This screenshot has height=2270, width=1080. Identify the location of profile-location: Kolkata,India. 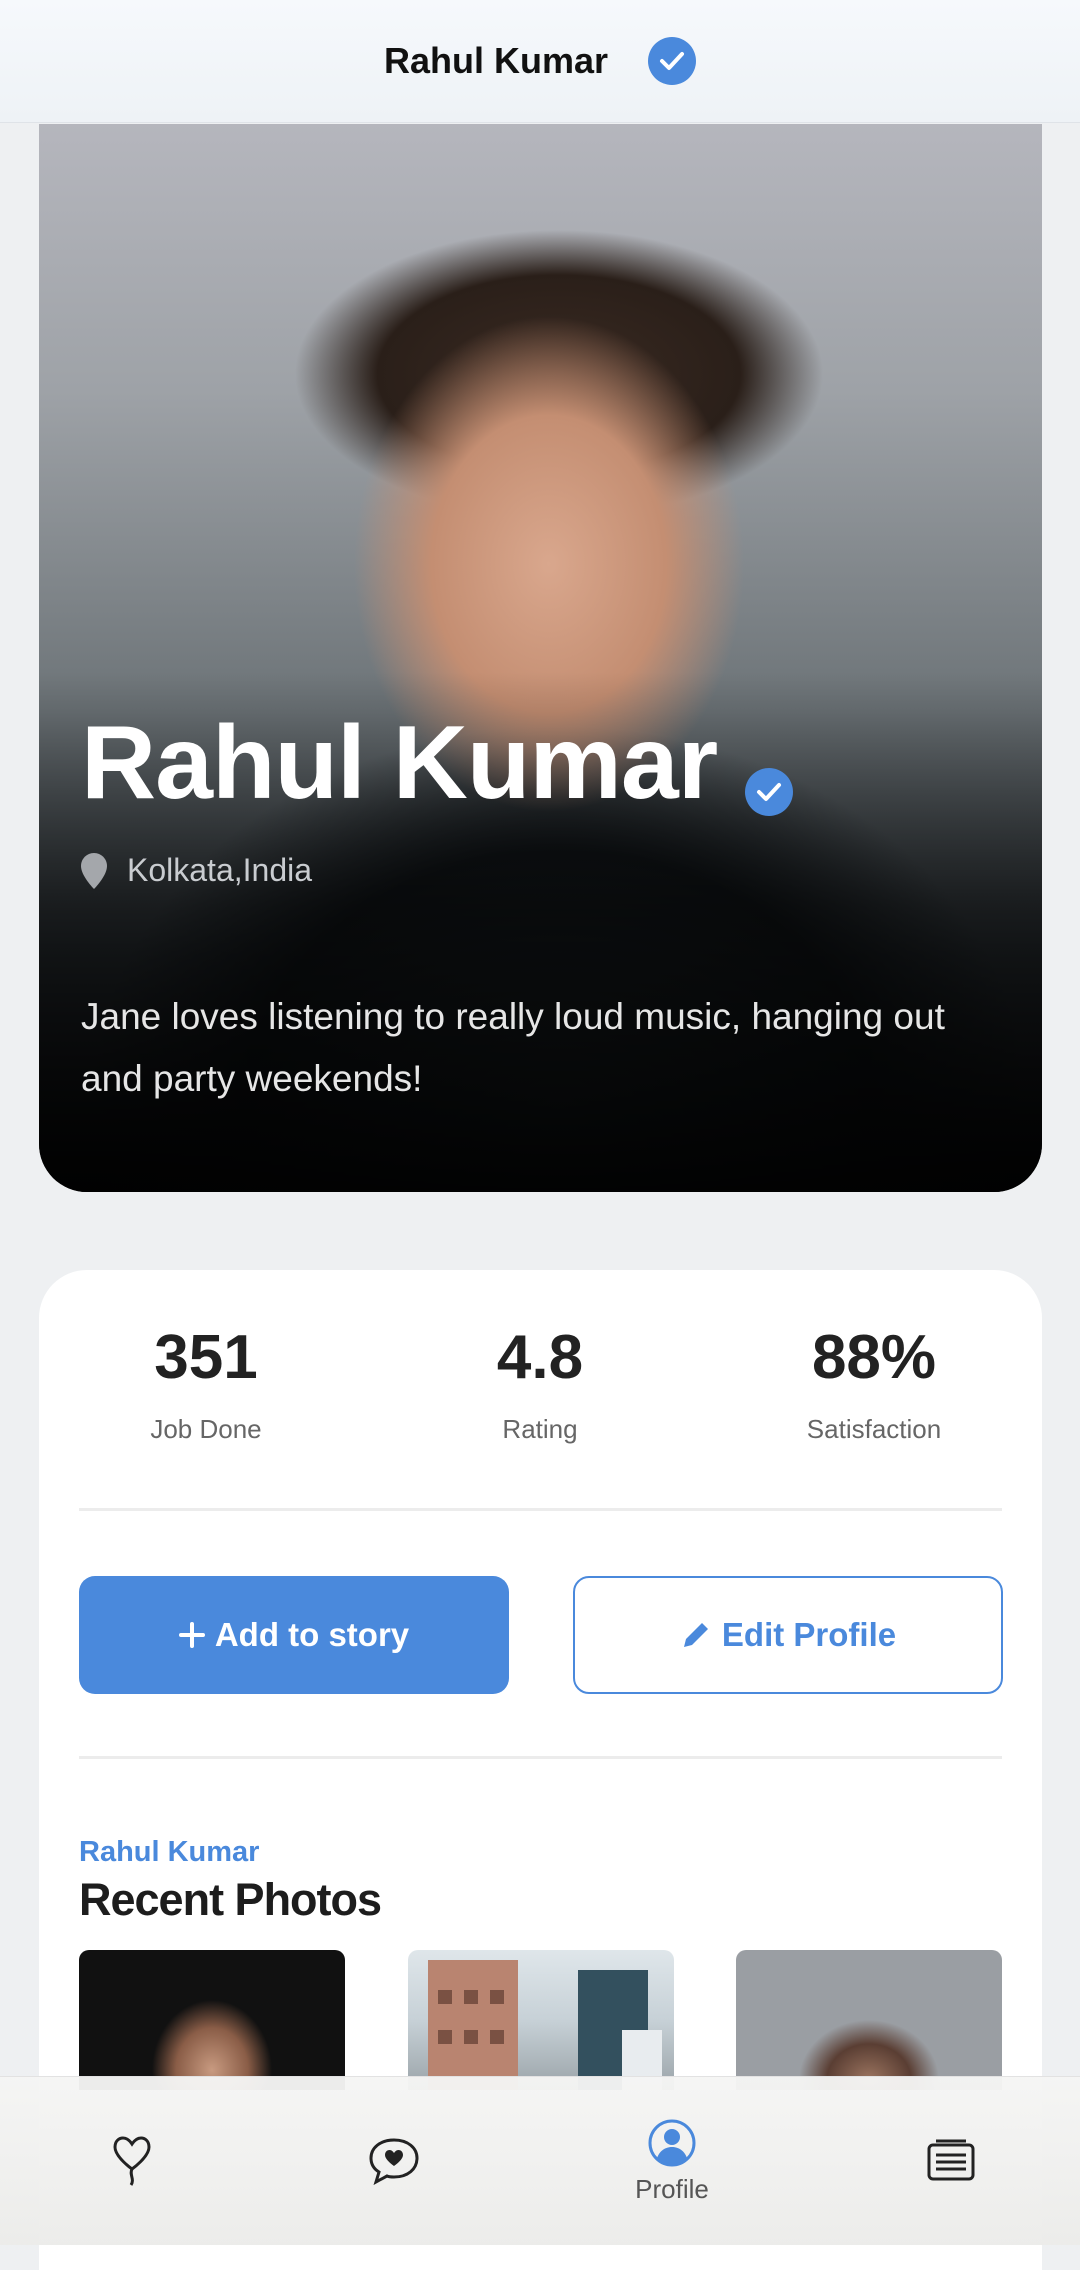
(196, 870).